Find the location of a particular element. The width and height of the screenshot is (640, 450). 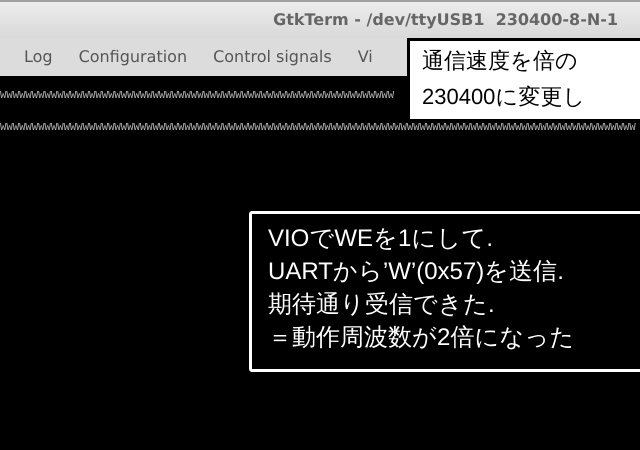

terminal-line: WWWWWWWWWWWWWWWWWWWWWWWWWWWWWWWWWWWWWWWWWWWWWWWWWWWWWWWWWWWWWW is located at coordinates (197, 96).